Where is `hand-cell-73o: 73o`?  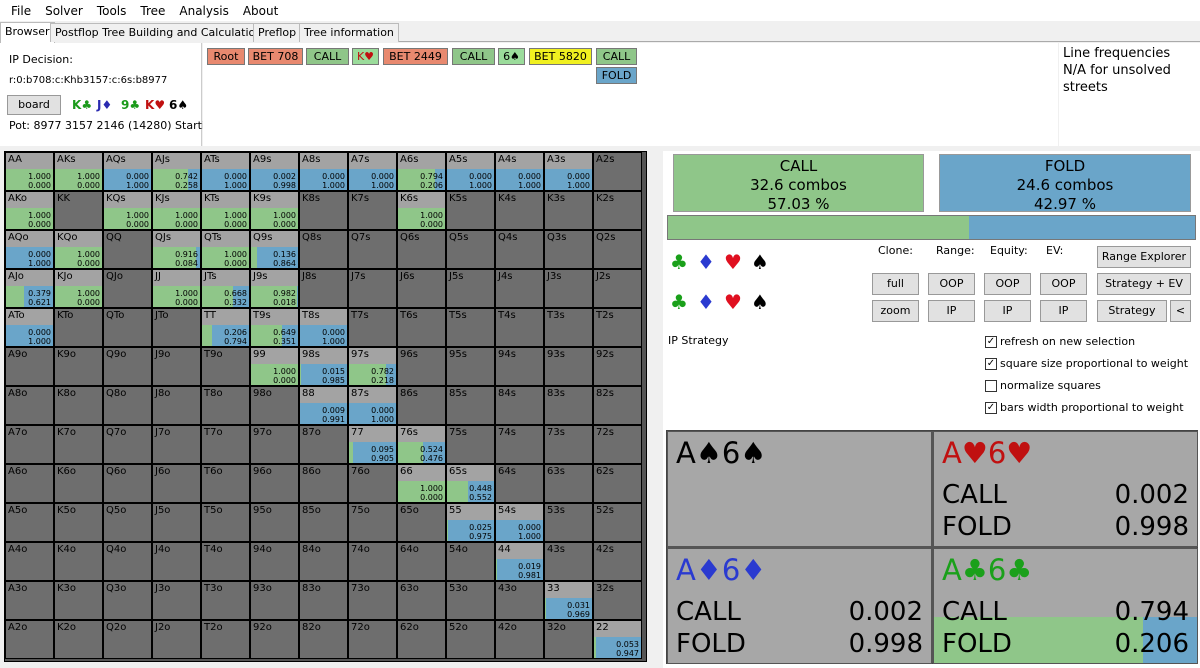
hand-cell-73o: 73o is located at coordinates (372, 600).